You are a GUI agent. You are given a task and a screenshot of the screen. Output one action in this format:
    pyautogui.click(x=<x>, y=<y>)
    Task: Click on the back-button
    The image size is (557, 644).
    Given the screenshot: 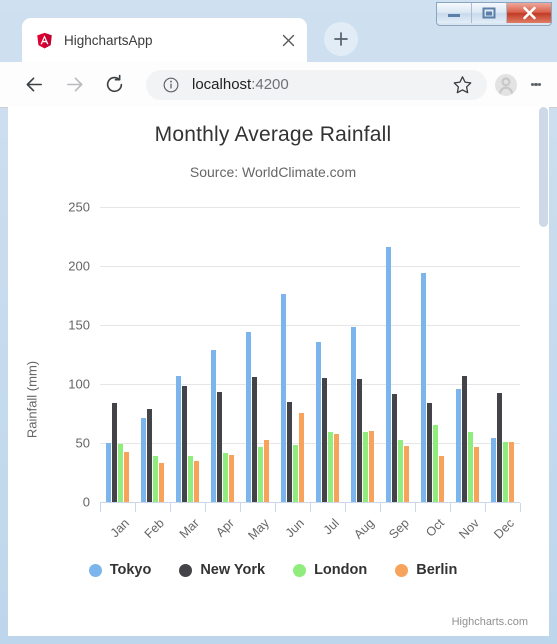 What is the action you would take?
    pyautogui.click(x=34, y=85)
    